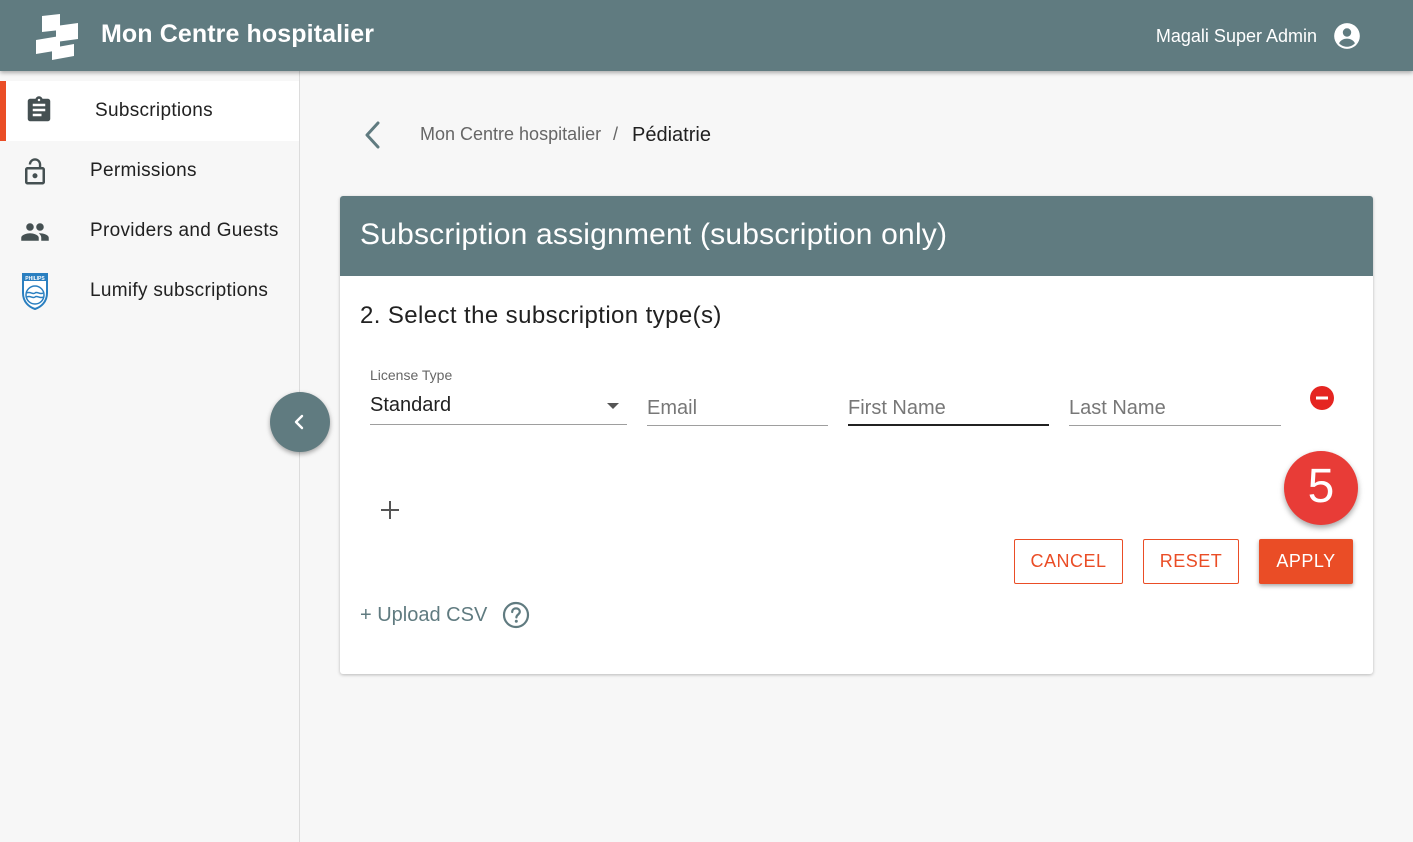 Image resolution: width=1413 pixels, height=842 pixels. I want to click on breadcrumb-item-current: Pédiatrie, so click(671, 135).